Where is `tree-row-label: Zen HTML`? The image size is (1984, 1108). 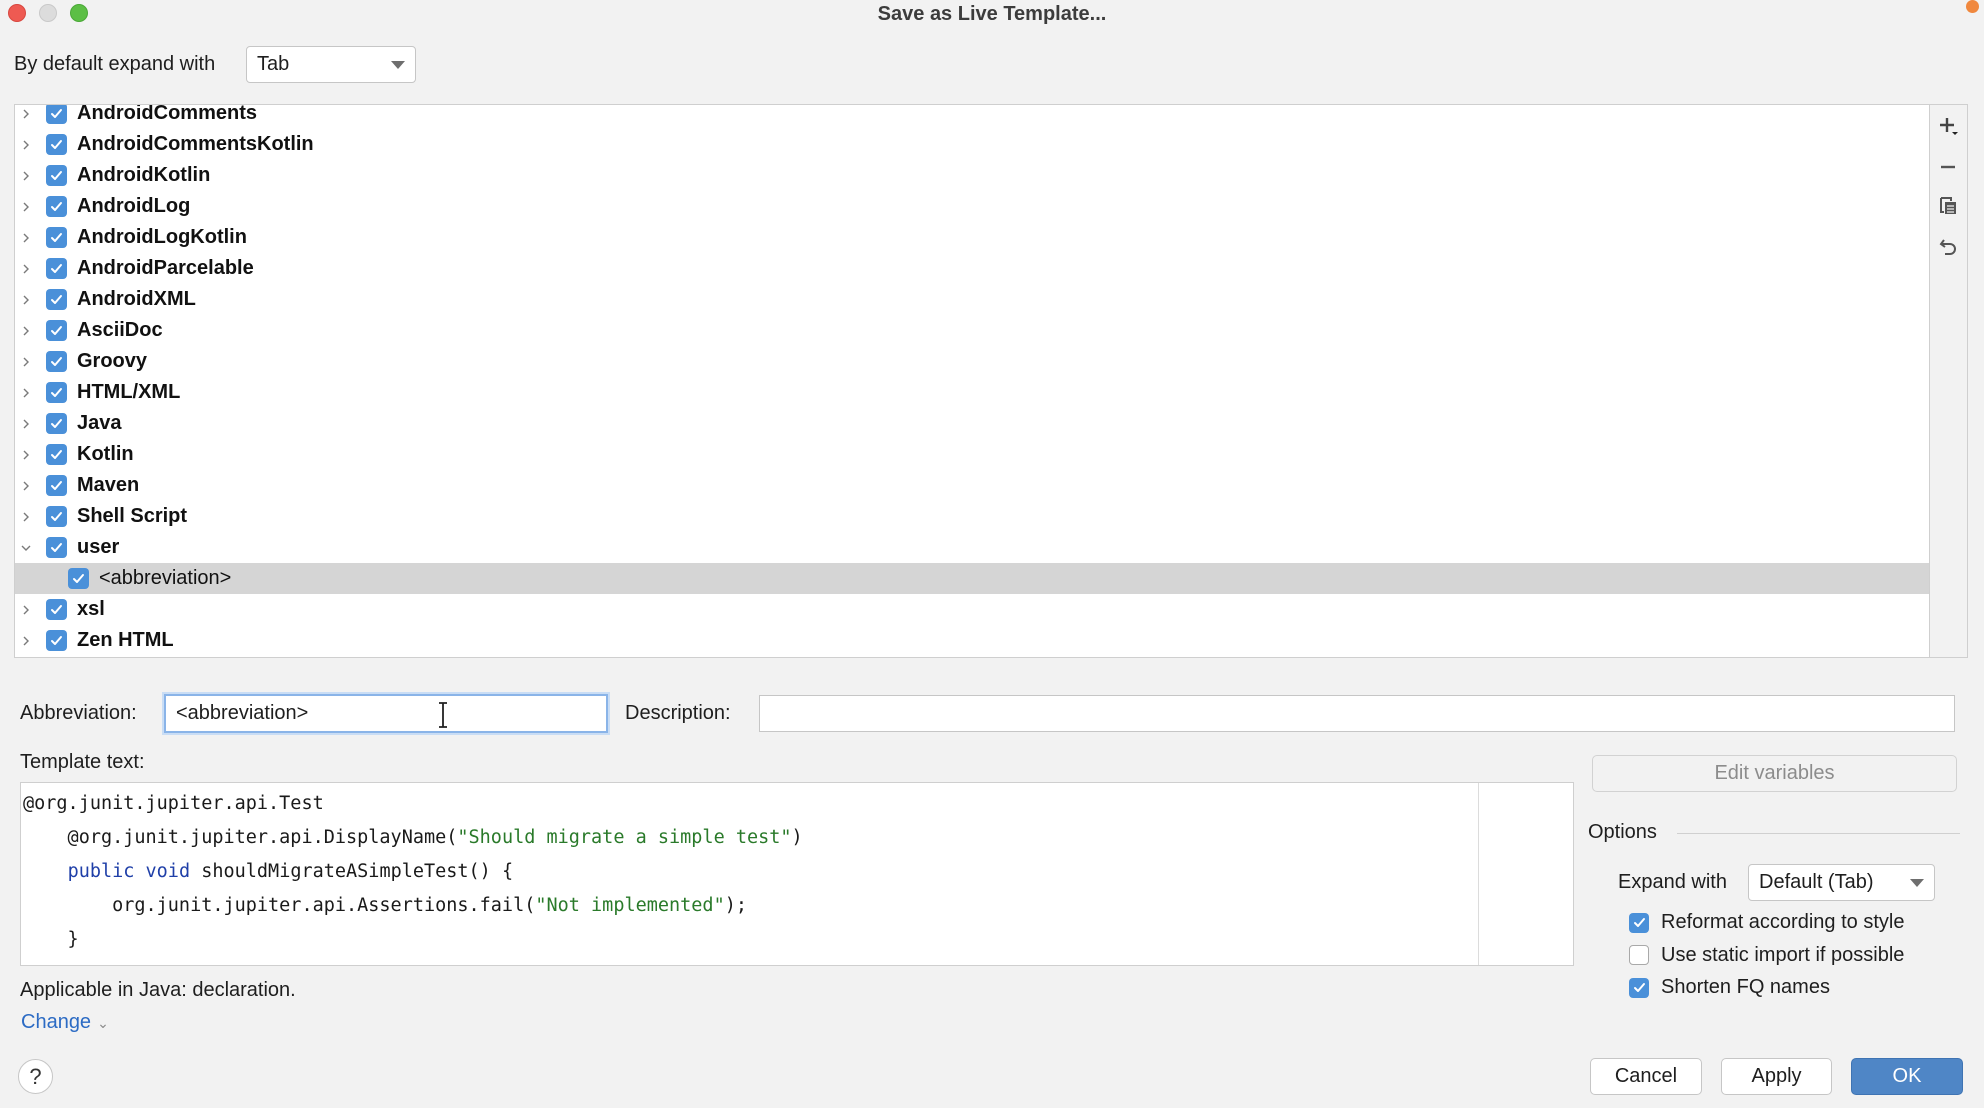
tree-row-label: Zen HTML is located at coordinates (125, 640).